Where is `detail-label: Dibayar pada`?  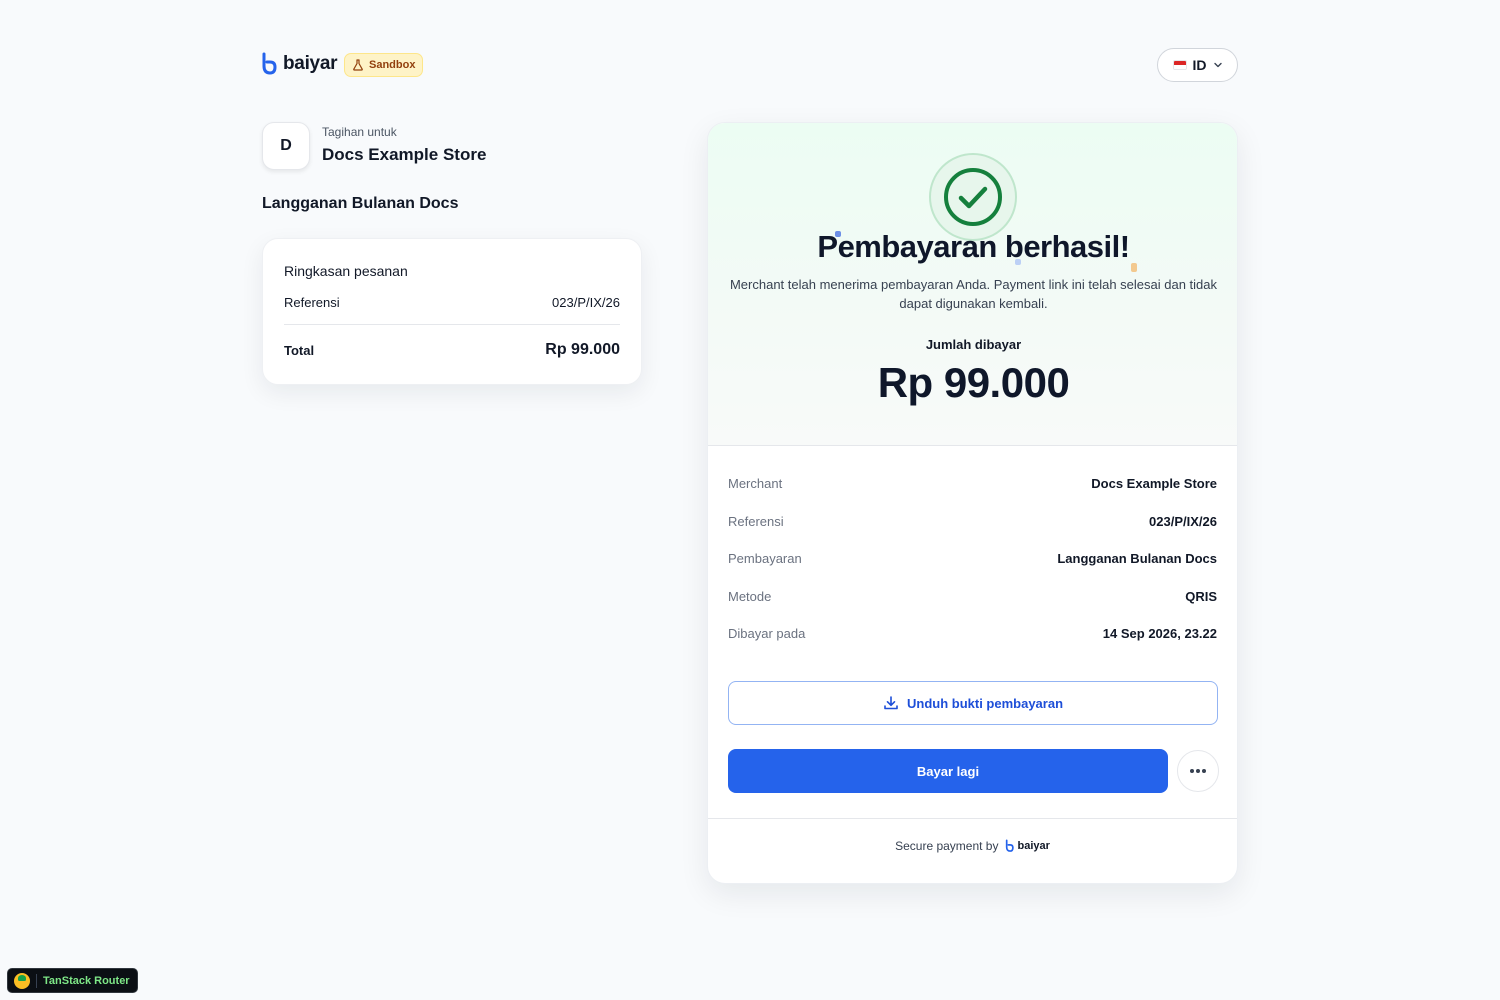
detail-label: Dibayar pada is located at coordinates (767, 633).